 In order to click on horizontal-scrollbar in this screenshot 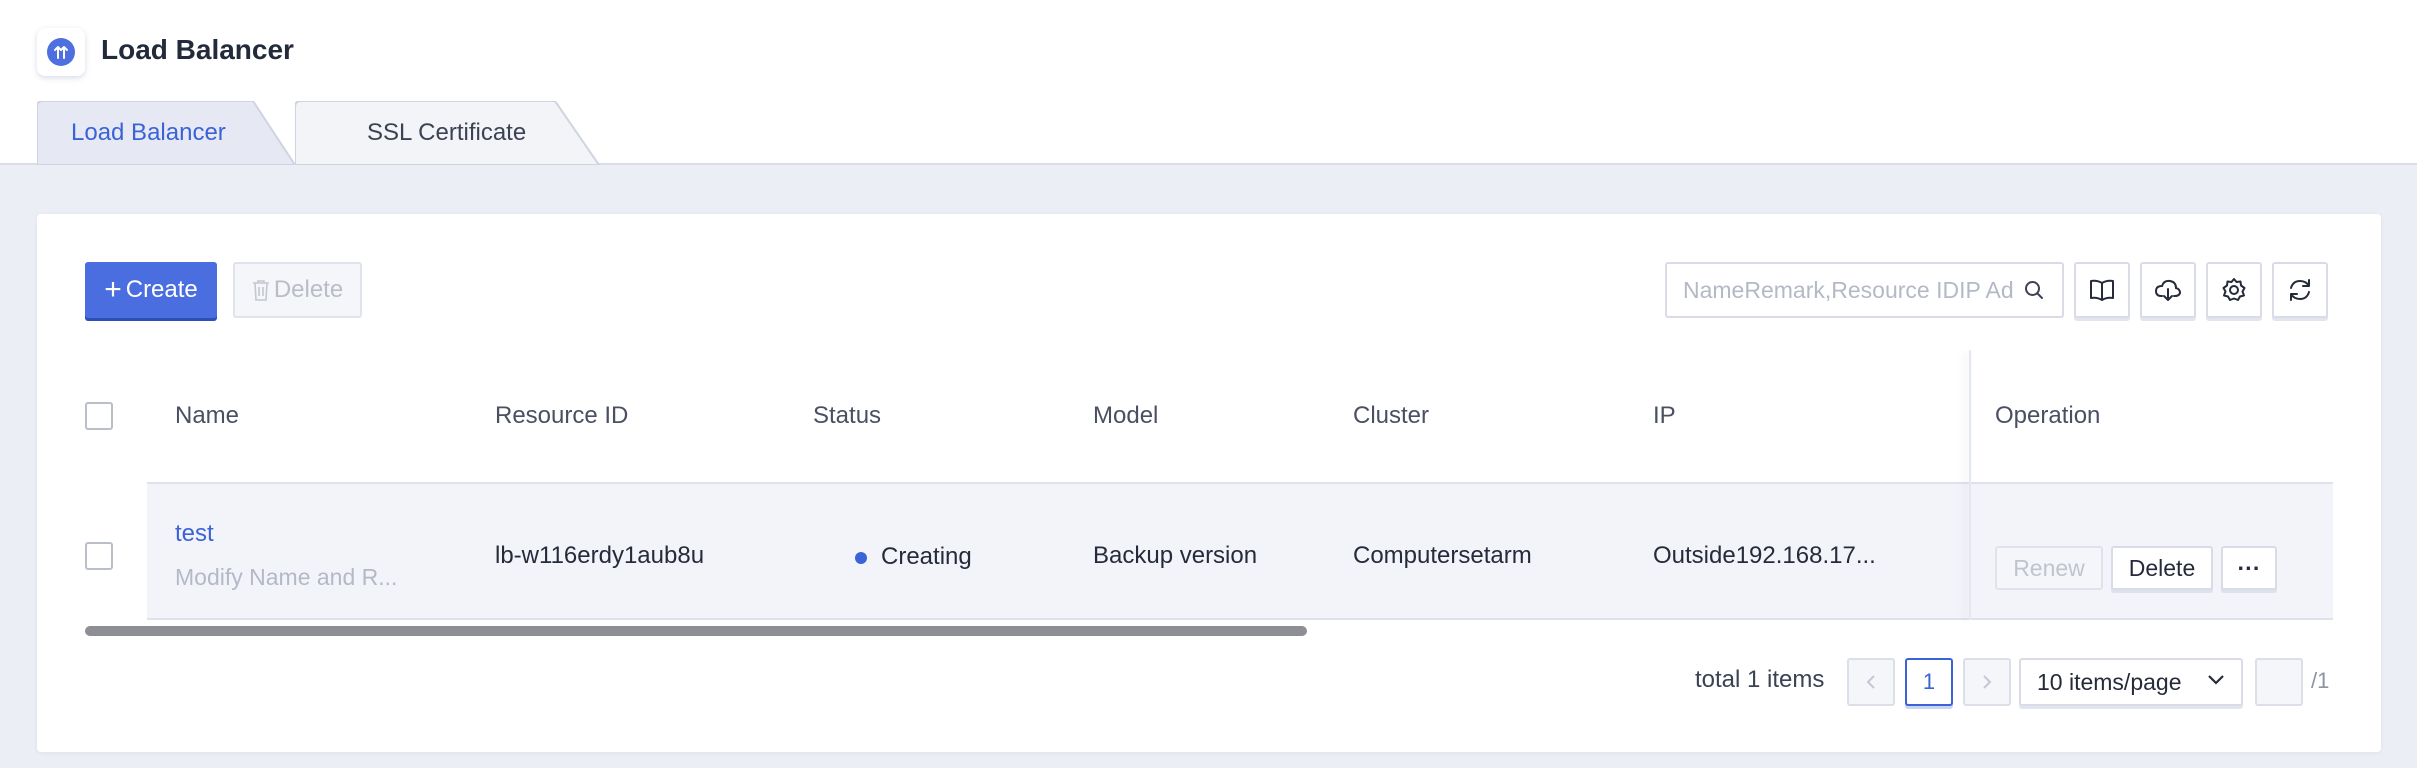, I will do `click(696, 631)`.